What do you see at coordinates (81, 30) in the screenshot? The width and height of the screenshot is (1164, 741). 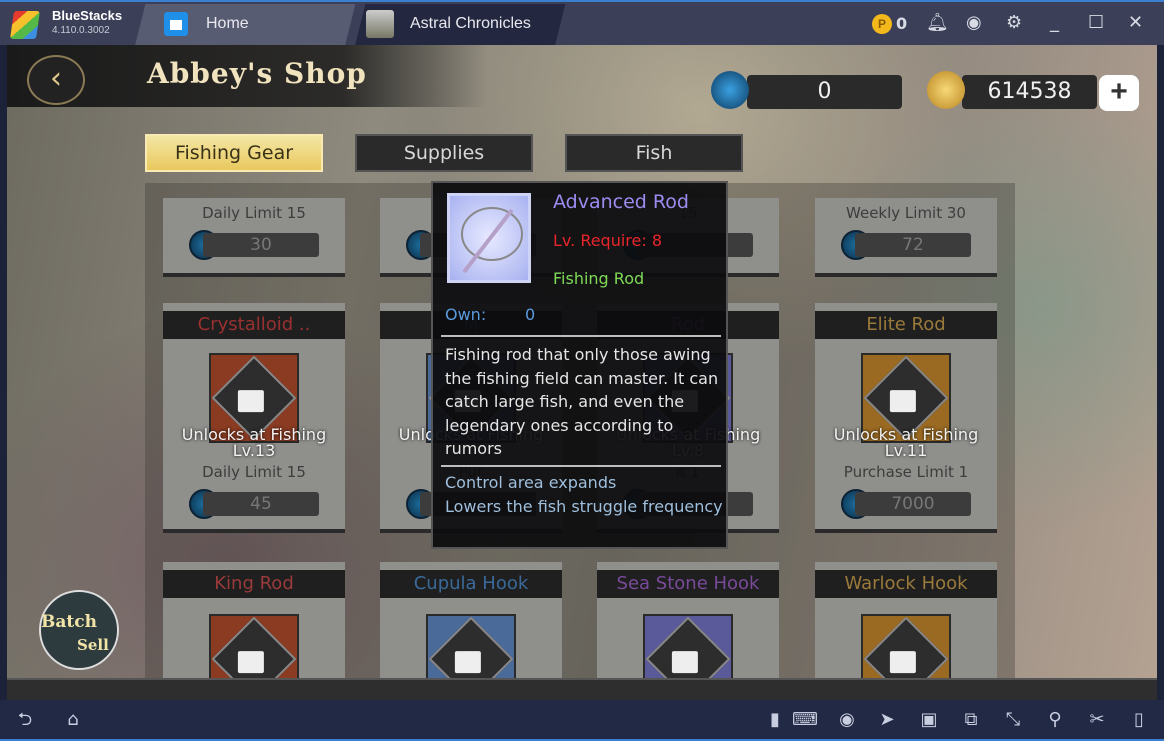 I see `app-version: 4.110.0.3002` at bounding box center [81, 30].